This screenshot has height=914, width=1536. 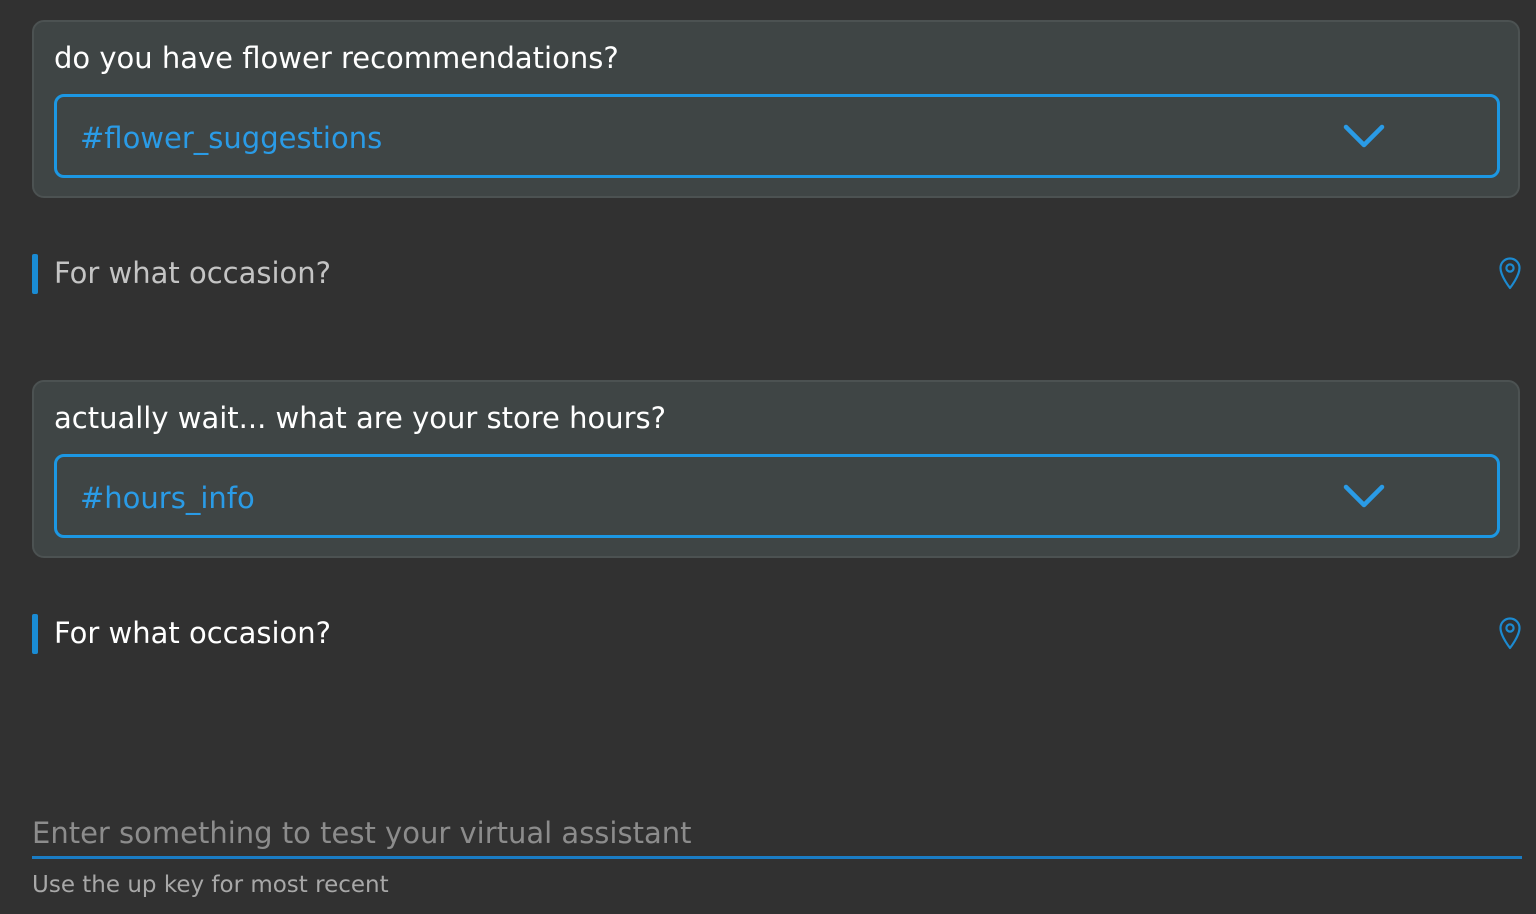 I want to click on intent-value: #hours_info, so click(x=167, y=498).